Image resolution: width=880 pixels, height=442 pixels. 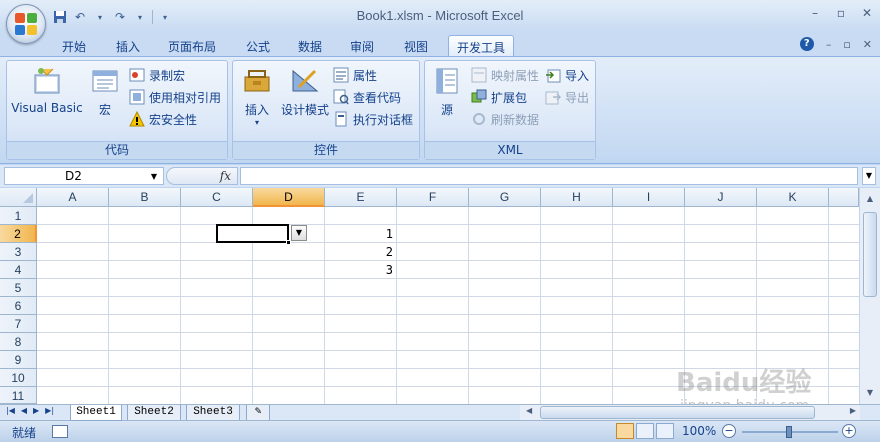 I want to click on macro-security-button: 宏安全性, so click(x=163, y=119).